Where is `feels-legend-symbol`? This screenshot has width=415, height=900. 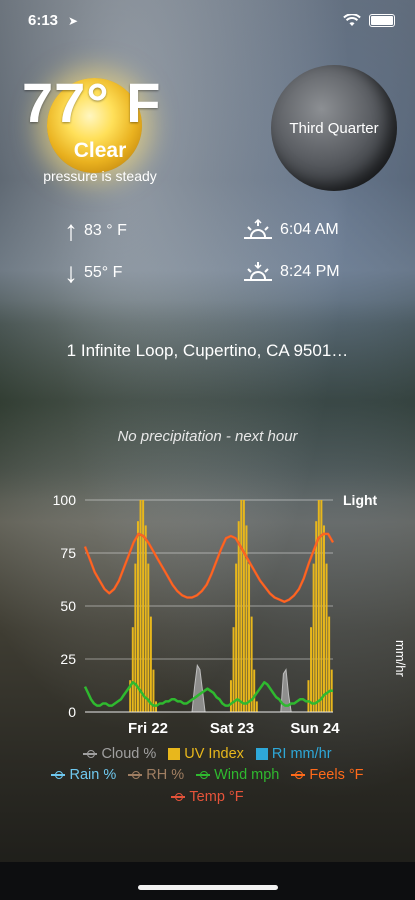 feels-legend-symbol is located at coordinates (298, 775).